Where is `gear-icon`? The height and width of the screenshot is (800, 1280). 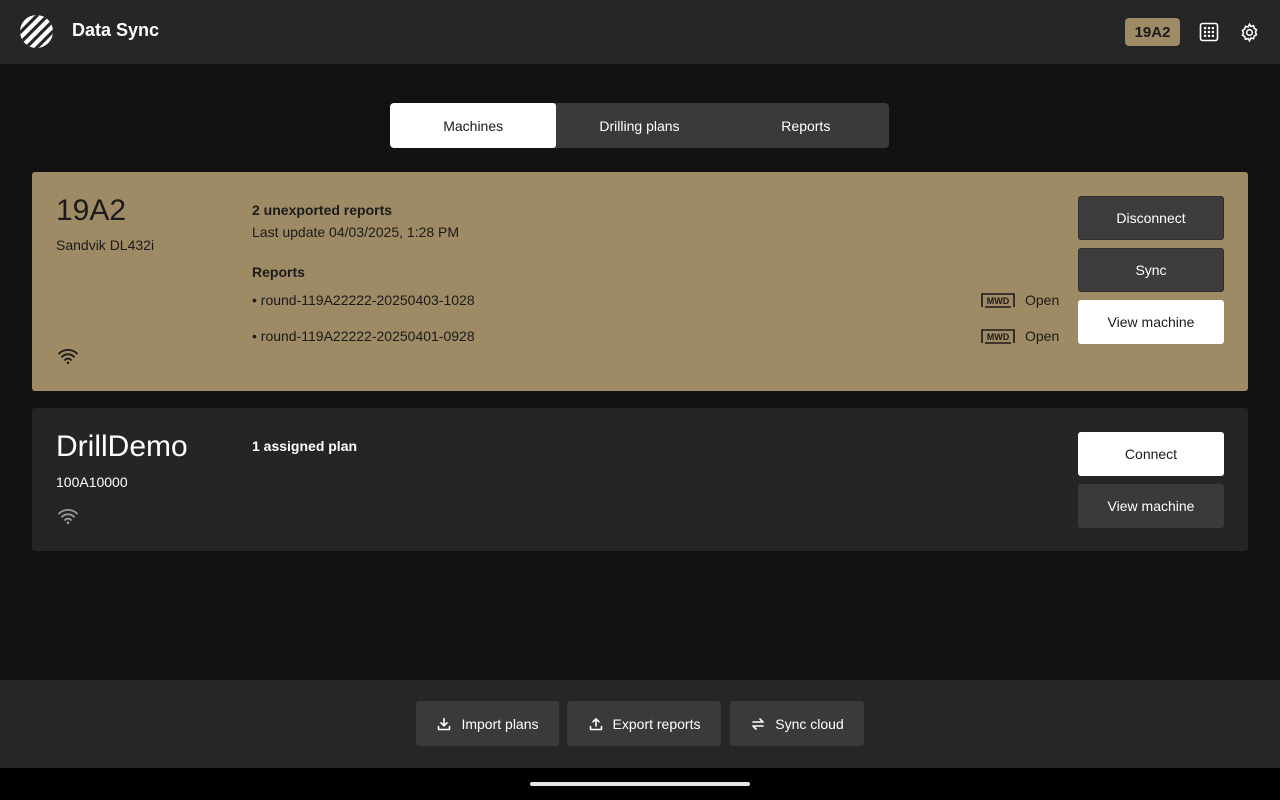
gear-icon is located at coordinates (1249, 32).